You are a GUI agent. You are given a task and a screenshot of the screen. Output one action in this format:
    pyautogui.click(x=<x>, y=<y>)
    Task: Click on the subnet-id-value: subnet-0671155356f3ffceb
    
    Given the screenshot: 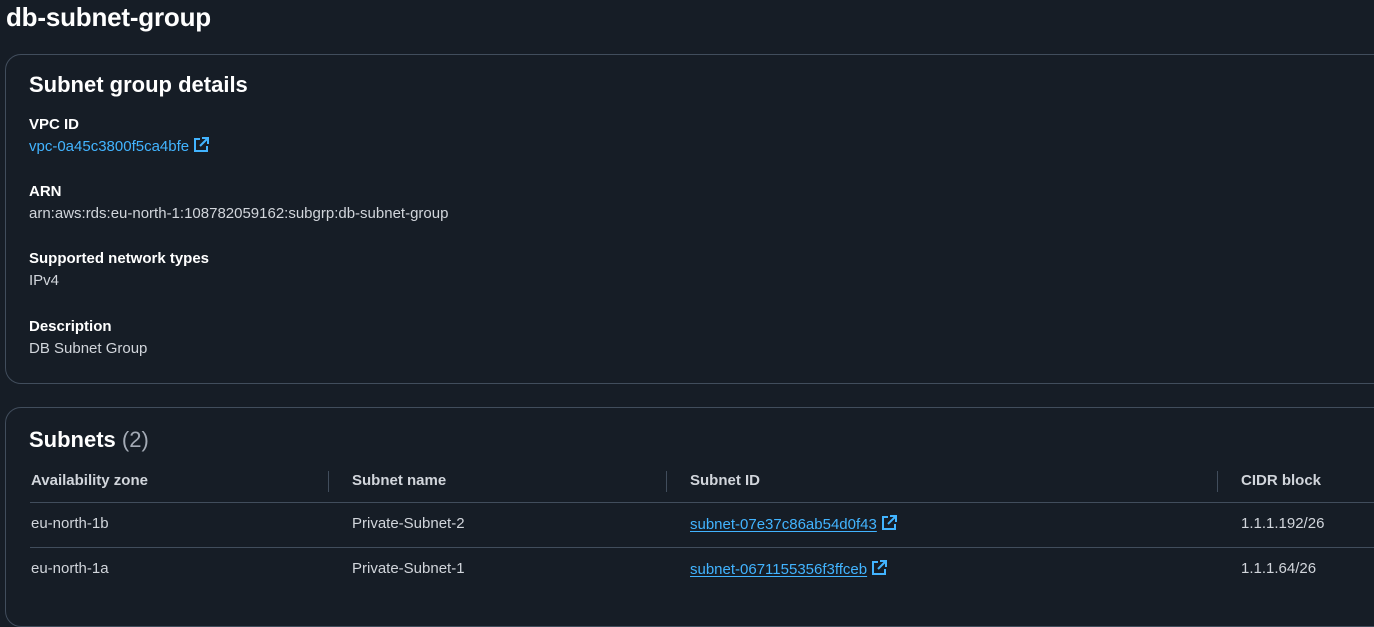 What is the action you would take?
    pyautogui.click(x=779, y=569)
    